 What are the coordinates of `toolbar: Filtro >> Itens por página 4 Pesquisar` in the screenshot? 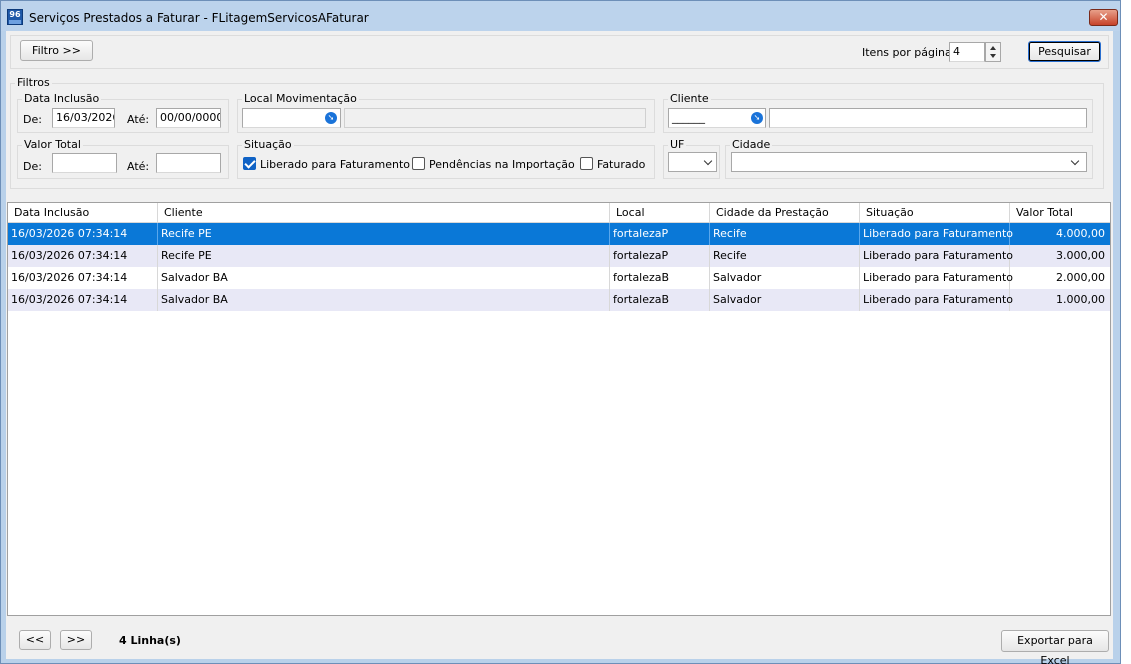 It's located at (559, 52).